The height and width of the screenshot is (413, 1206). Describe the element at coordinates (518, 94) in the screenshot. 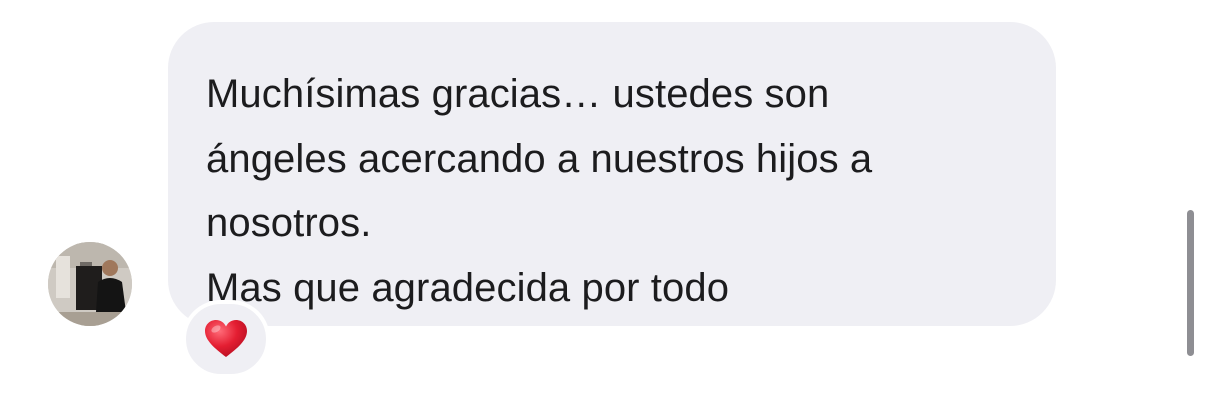

I see `message-line: Muchísimas gracias… ustedes son` at that location.